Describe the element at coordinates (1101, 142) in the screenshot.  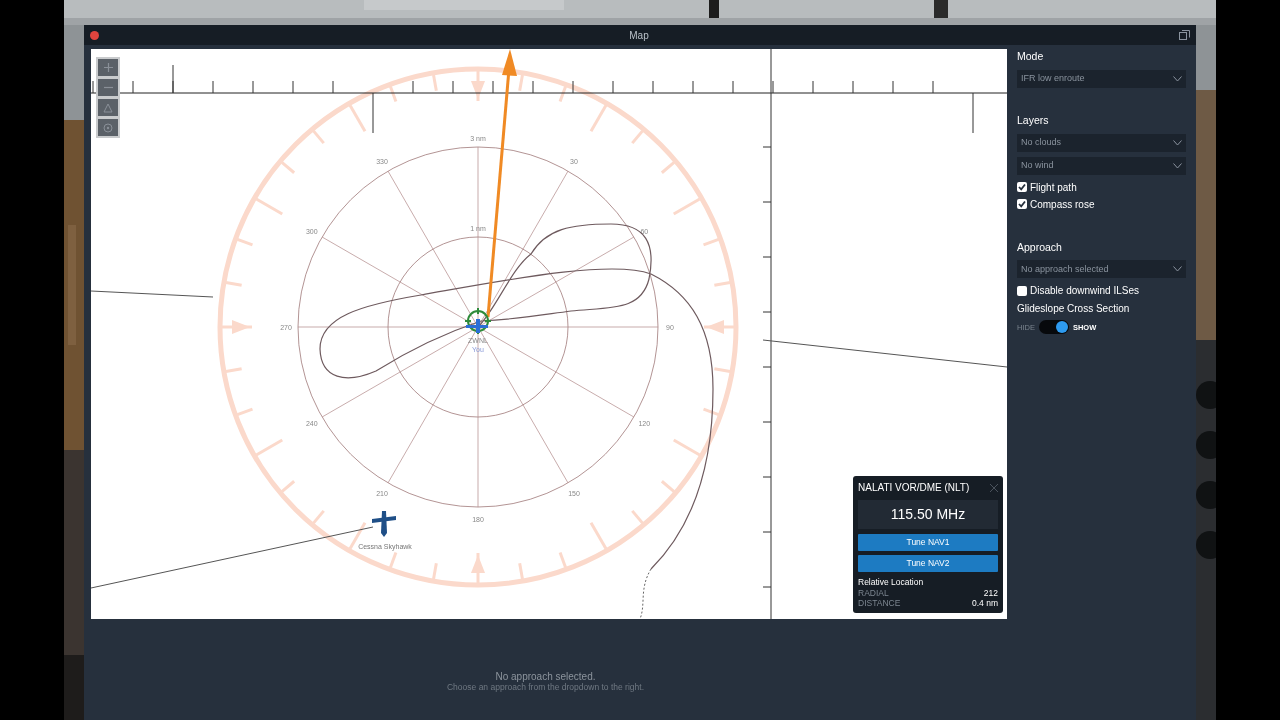
I see `dropdown: No clouds` at that location.